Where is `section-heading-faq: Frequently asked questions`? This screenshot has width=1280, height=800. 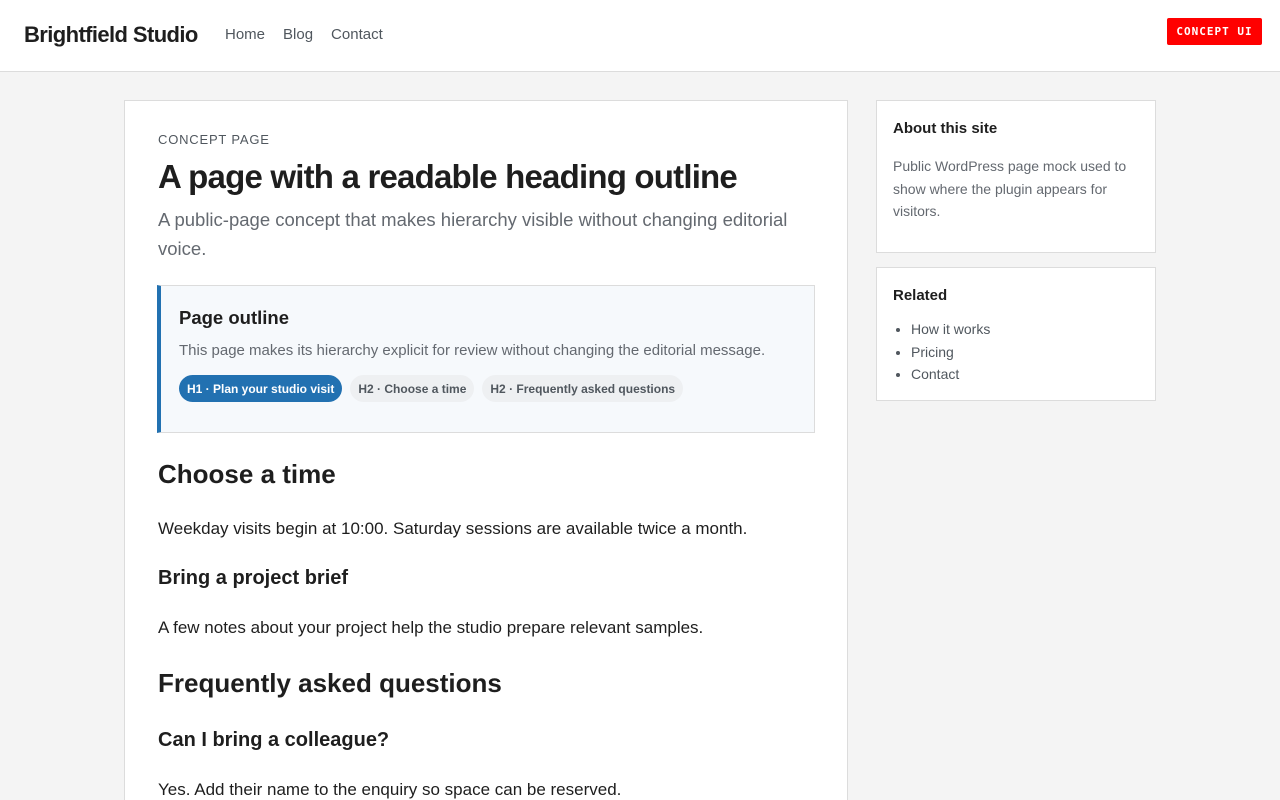 section-heading-faq: Frequently asked questions is located at coordinates (330, 683).